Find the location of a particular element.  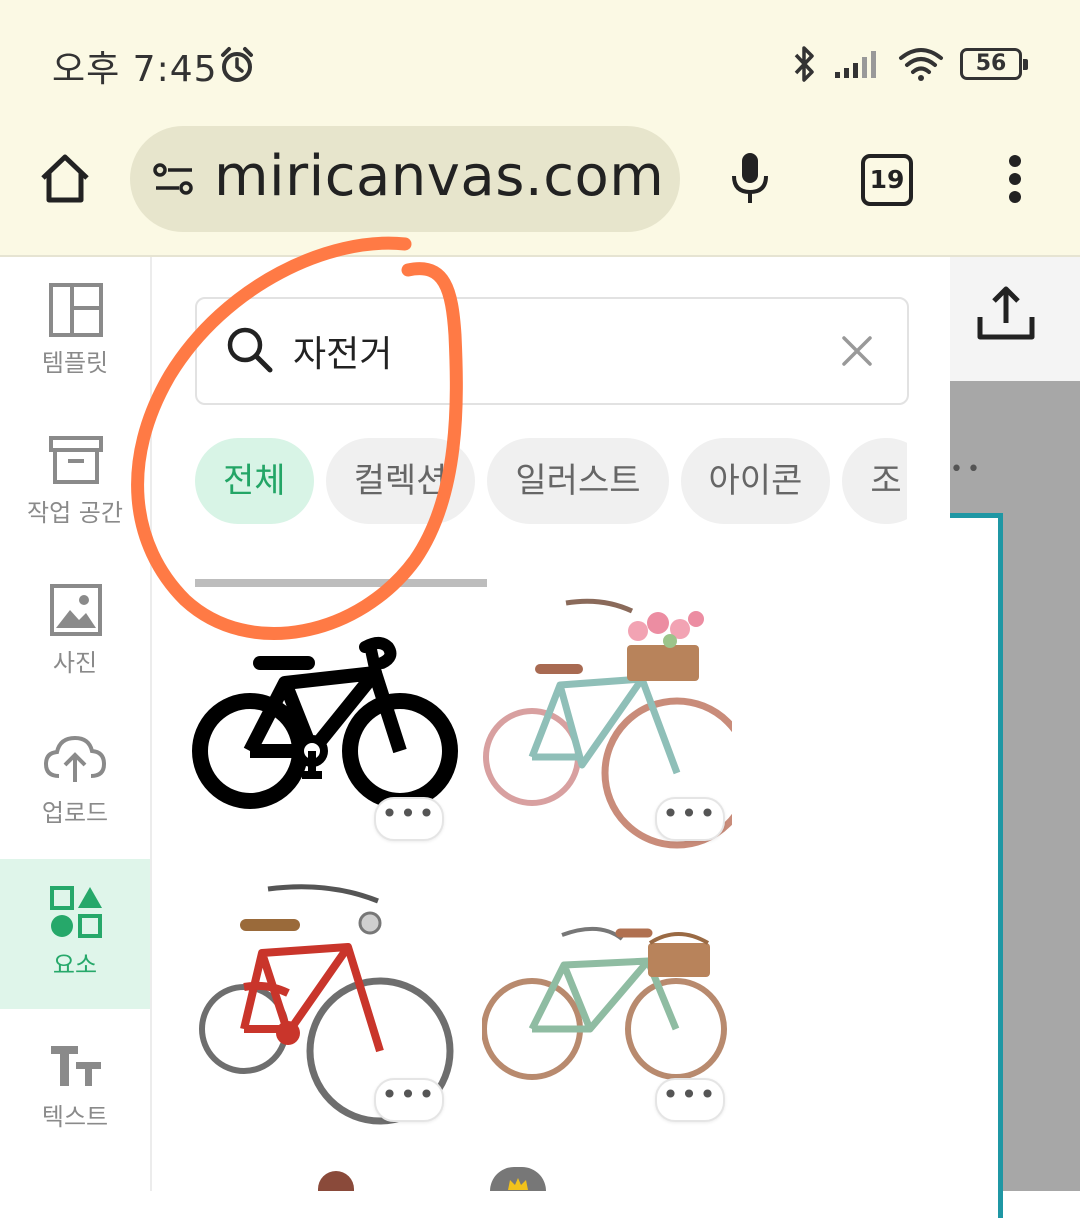

nav-item-workspace: 작업 공간 is located at coordinates (75, 482).